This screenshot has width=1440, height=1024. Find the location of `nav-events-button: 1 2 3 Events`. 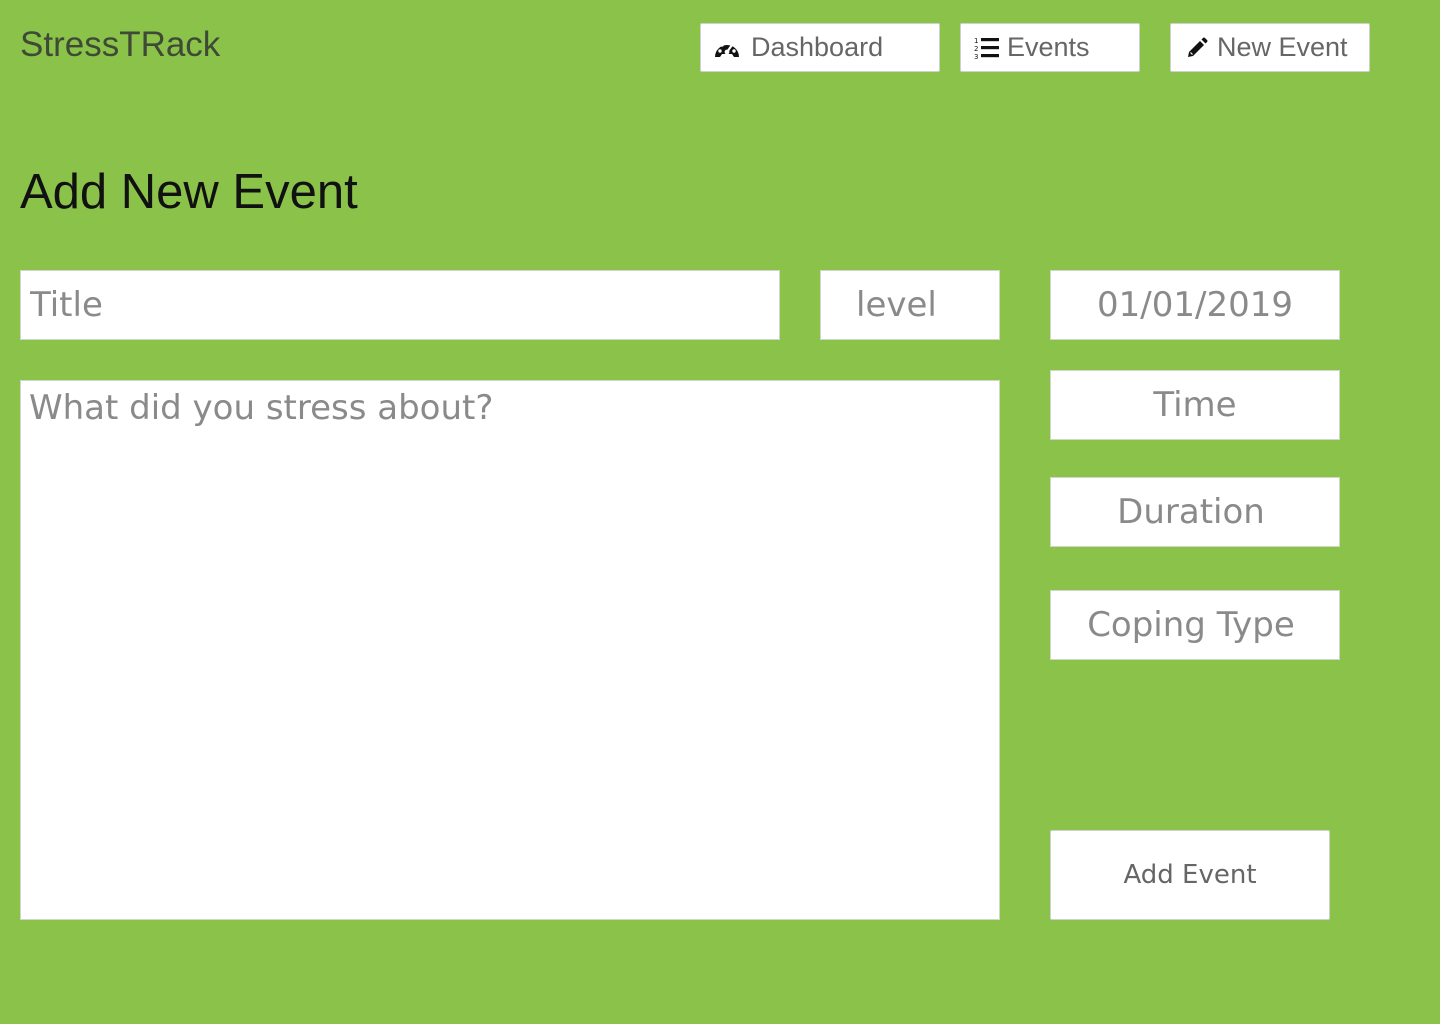

nav-events-button: 1 2 3 Events is located at coordinates (1050, 47).